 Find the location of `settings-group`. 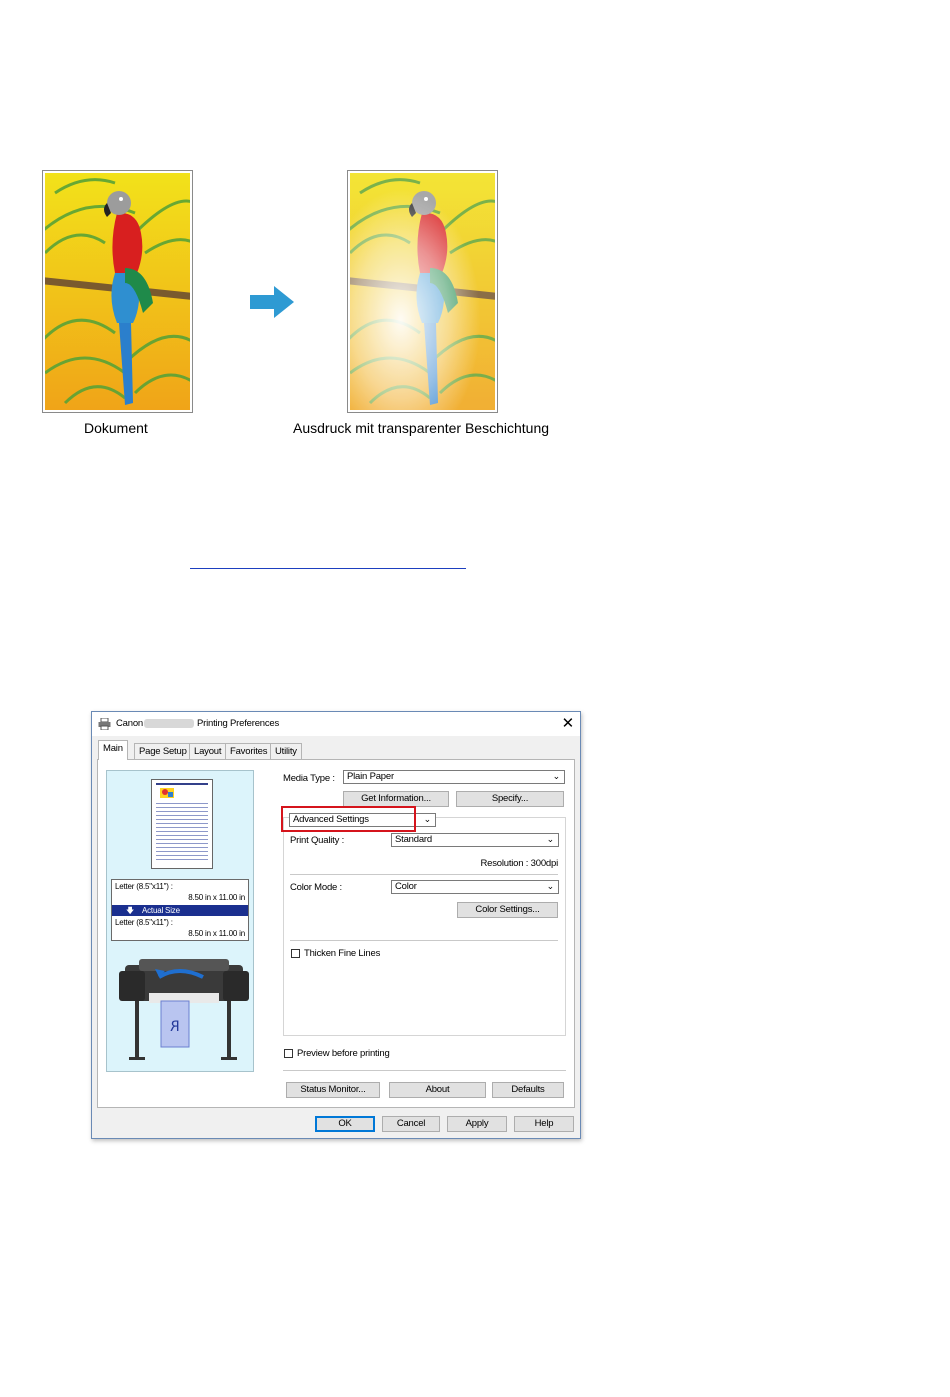

settings-group is located at coordinates (424, 926).